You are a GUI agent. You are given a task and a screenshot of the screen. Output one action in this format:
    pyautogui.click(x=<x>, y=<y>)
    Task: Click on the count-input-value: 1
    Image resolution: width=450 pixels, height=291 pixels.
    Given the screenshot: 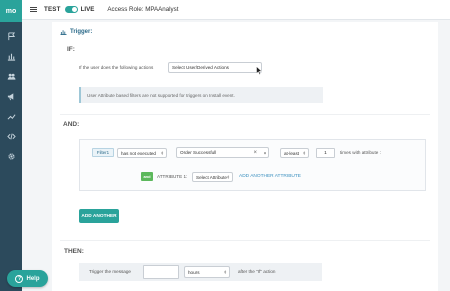 What is the action you would take?
    pyautogui.click(x=325, y=153)
    